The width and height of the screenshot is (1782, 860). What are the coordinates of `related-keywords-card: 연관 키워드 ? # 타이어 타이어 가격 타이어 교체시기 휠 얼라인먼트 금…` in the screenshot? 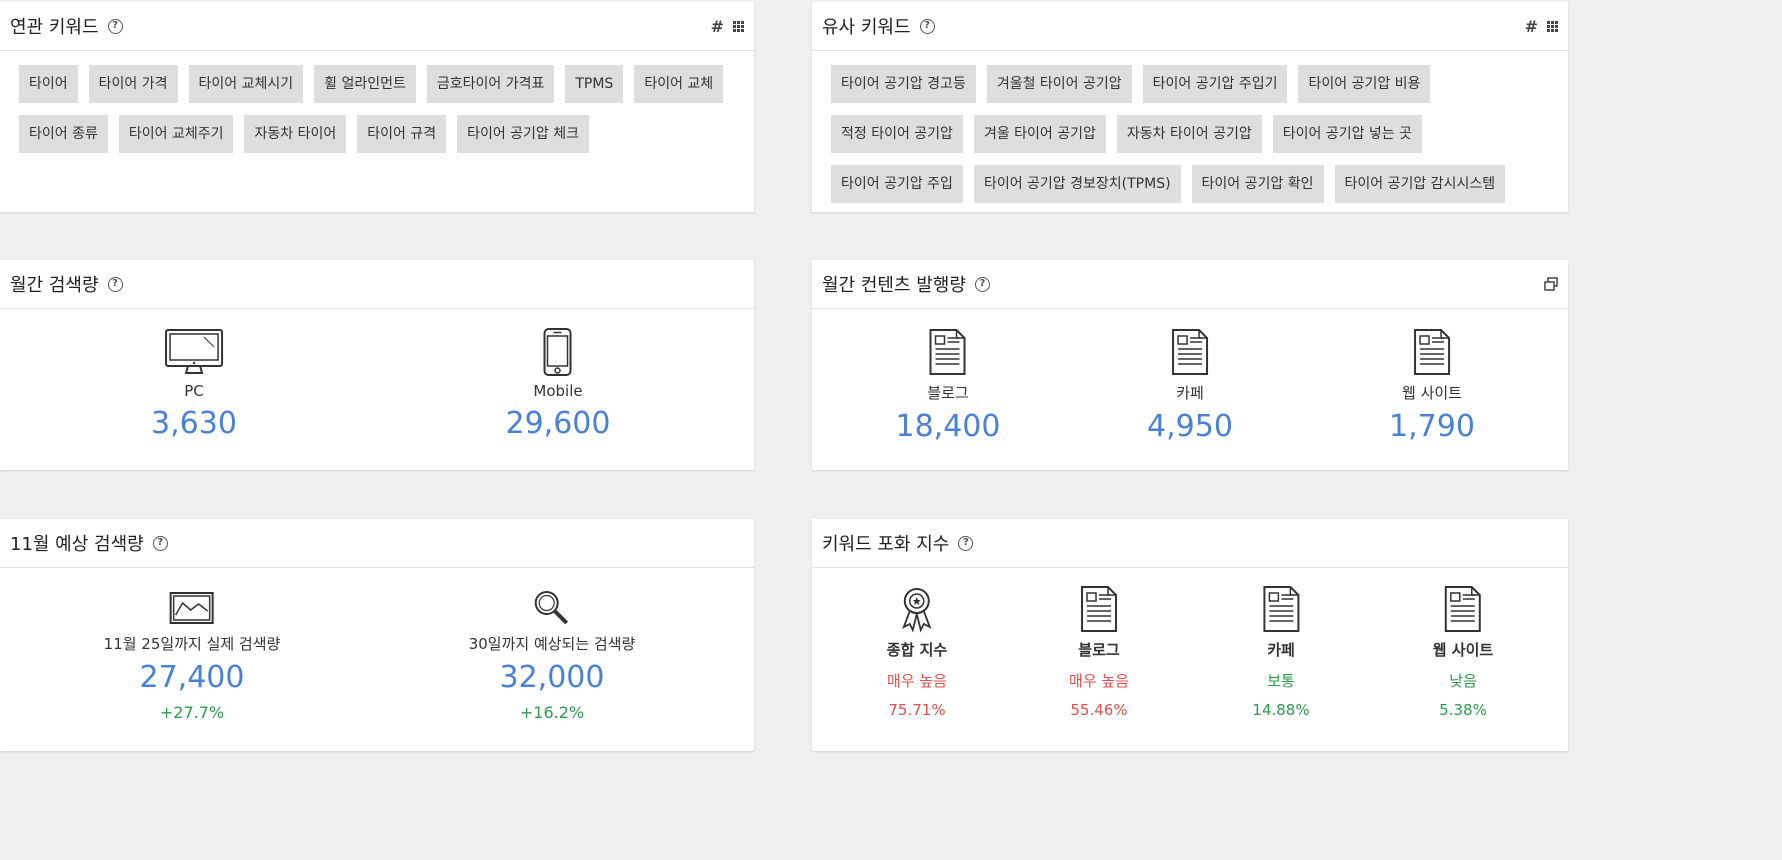 It's located at (377, 107).